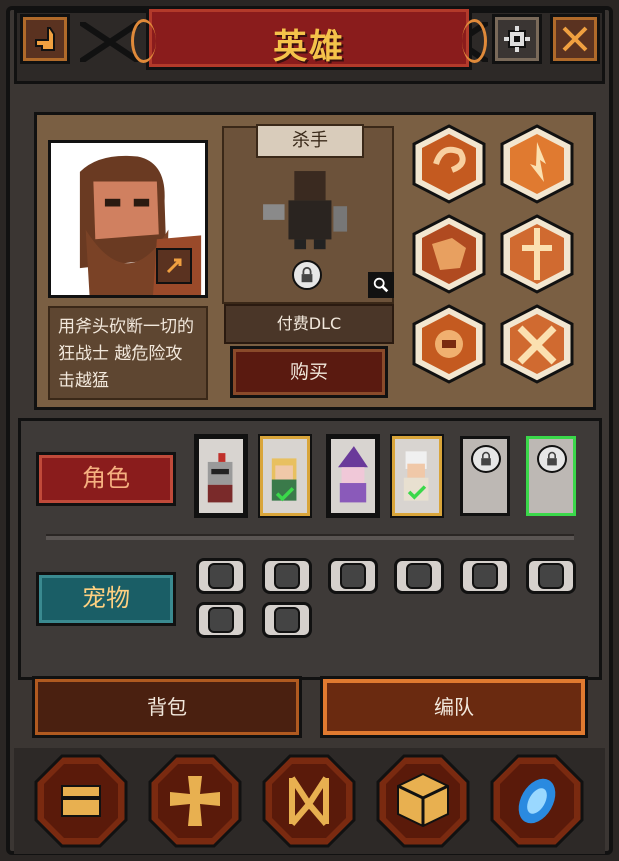 This screenshot has height=861, width=619. I want to click on buy-button: 购买, so click(309, 372).